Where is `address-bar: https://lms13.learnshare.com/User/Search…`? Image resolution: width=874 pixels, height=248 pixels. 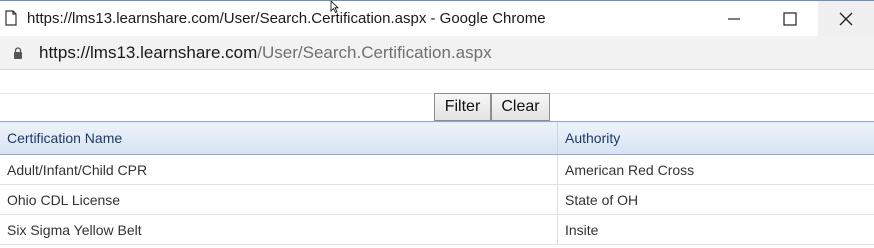 address-bar: https://lms13.learnshare.com/User/Search… is located at coordinates (437, 53).